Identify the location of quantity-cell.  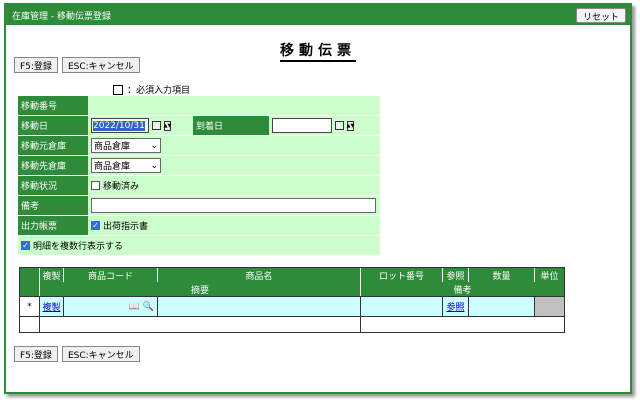
(502, 306).